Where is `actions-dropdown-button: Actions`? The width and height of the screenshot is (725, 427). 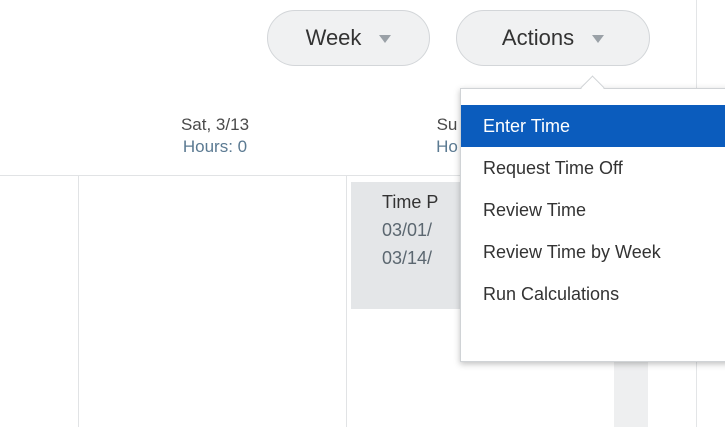
actions-dropdown-button: Actions is located at coordinates (553, 38).